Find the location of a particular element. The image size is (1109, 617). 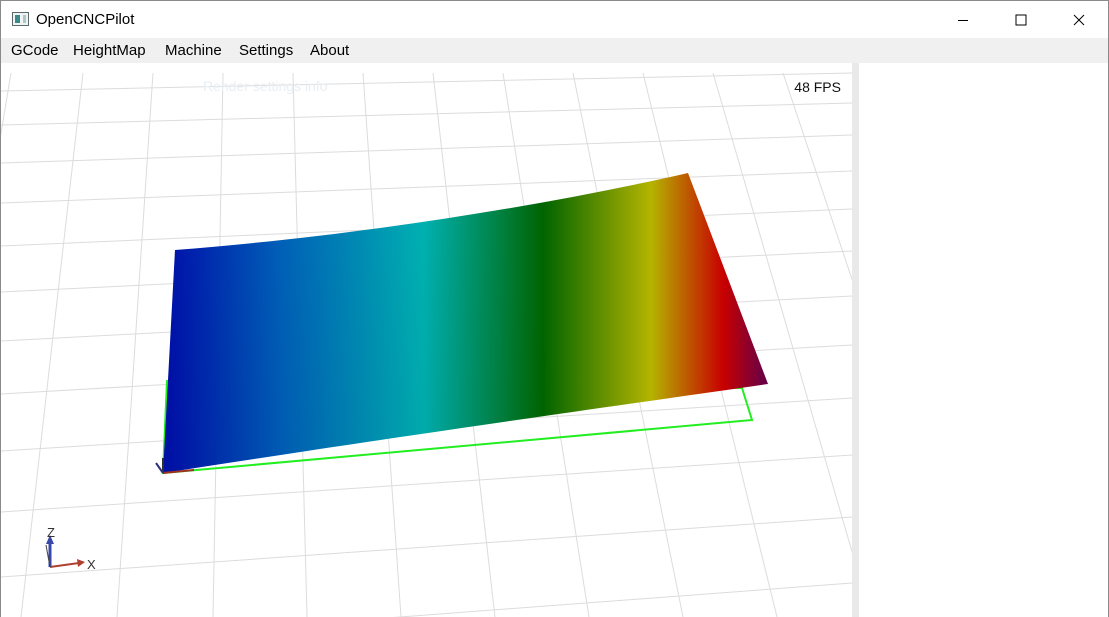

menu-about: About is located at coordinates (329, 51).